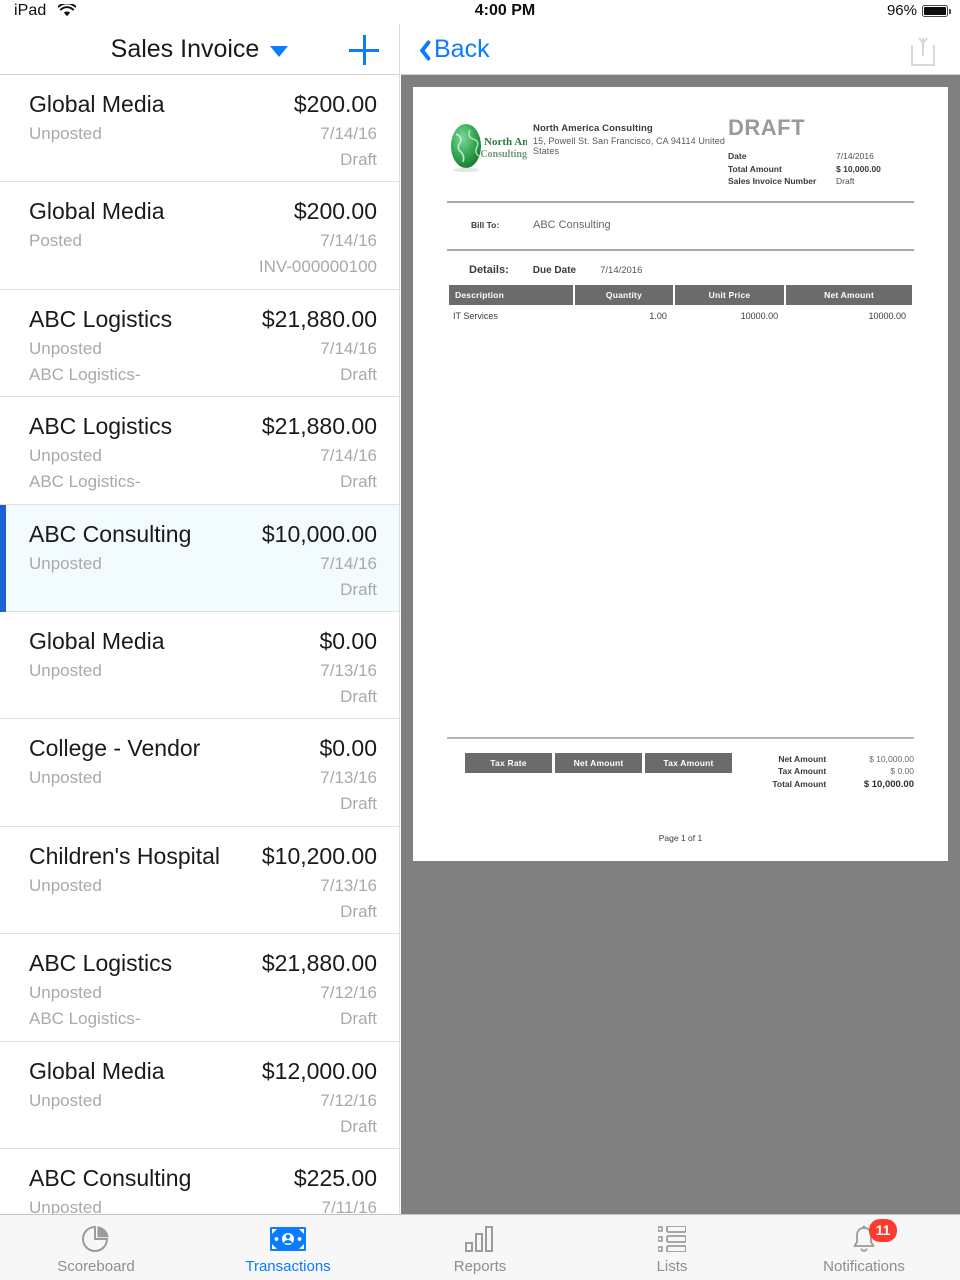 This screenshot has width=960, height=1280. What do you see at coordinates (572, 225) in the screenshot?
I see `bill-to-value: ABC Consulting` at bounding box center [572, 225].